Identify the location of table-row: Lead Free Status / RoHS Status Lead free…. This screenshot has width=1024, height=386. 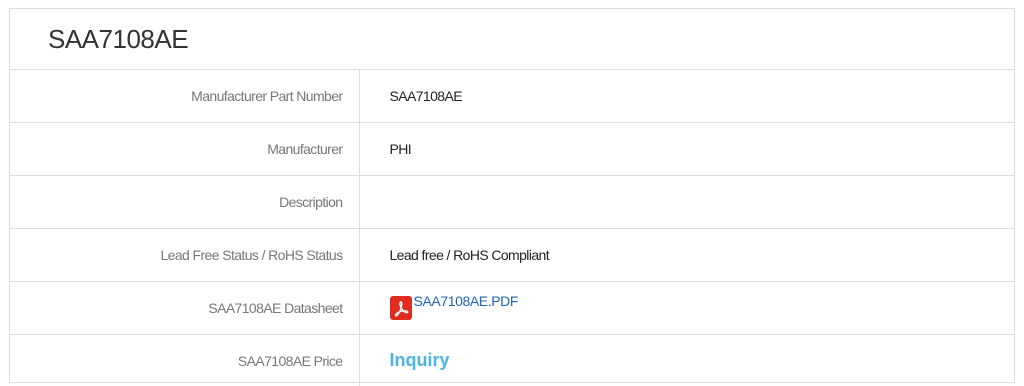
(512, 255).